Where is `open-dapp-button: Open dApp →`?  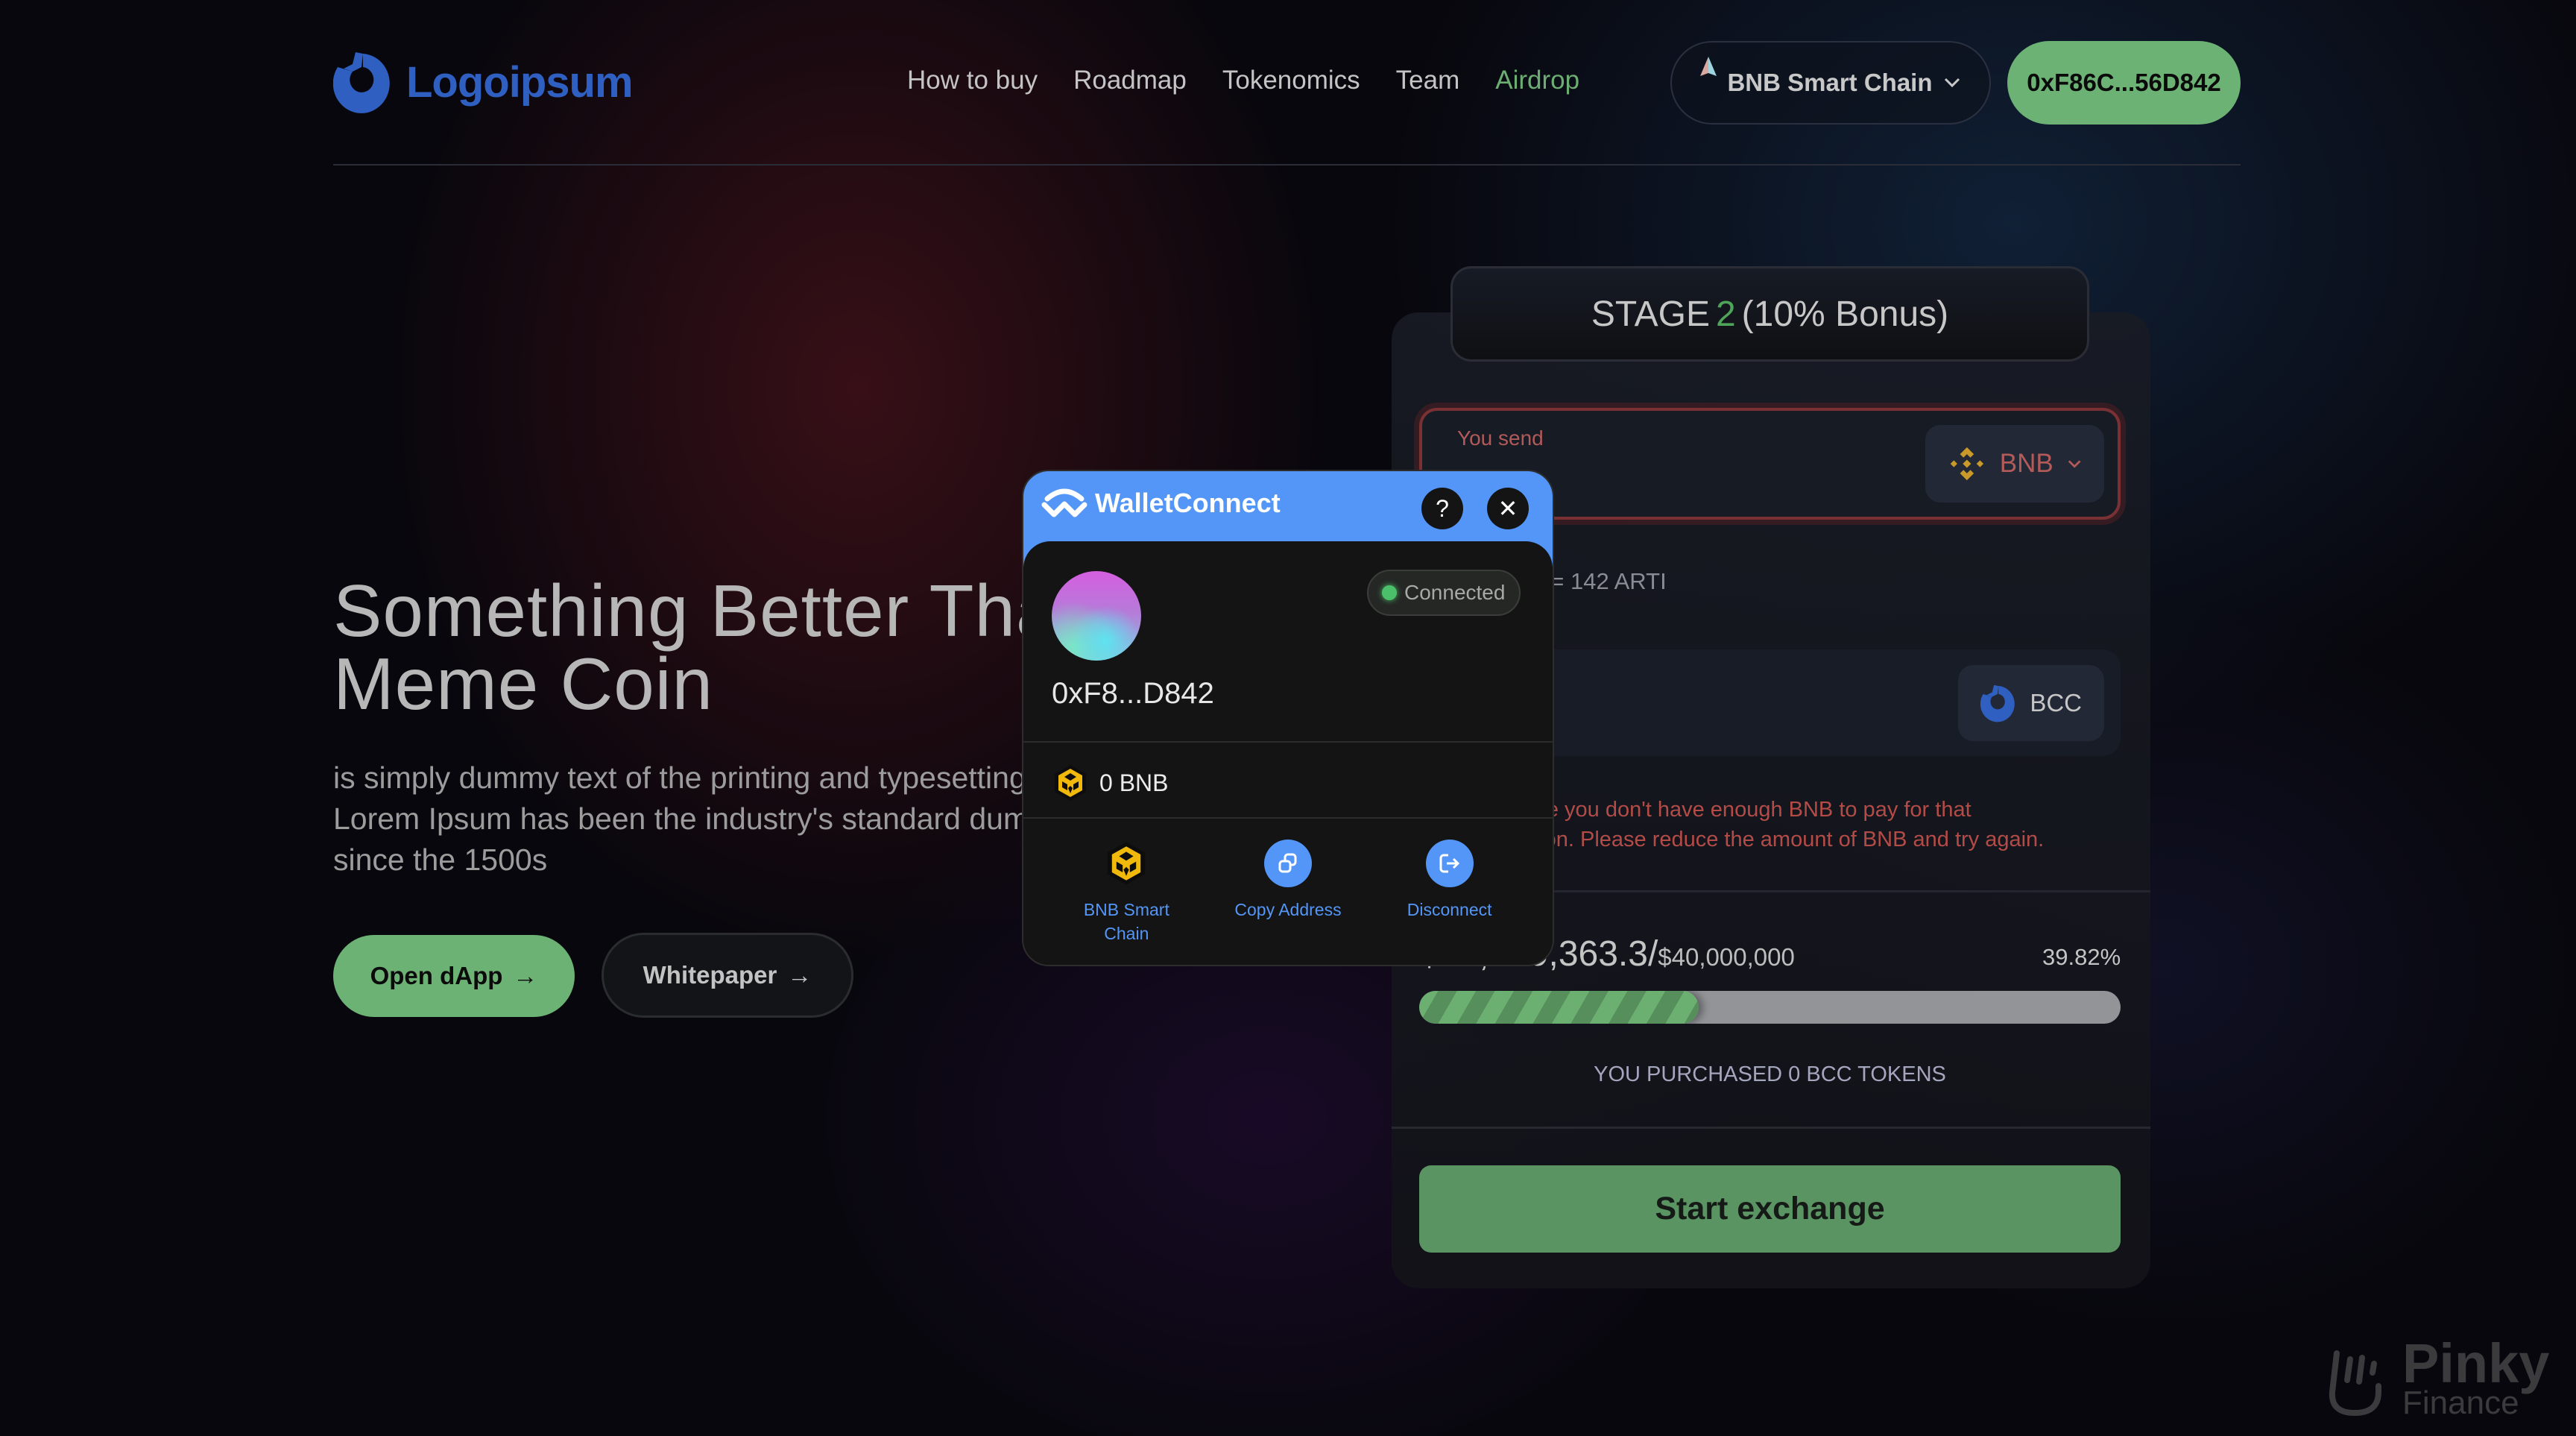
open-dapp-button: Open dApp → is located at coordinates (454, 976).